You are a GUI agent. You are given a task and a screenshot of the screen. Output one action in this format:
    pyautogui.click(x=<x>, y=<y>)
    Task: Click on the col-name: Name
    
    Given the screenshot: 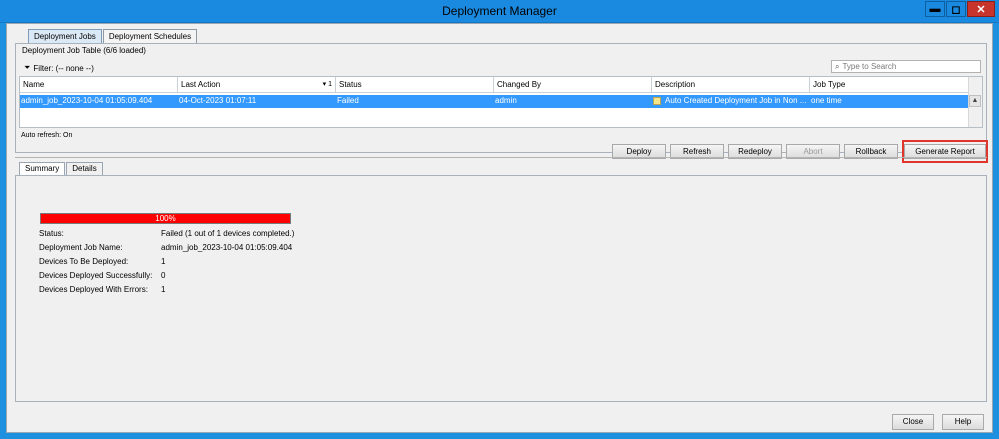 What is the action you would take?
    pyautogui.click(x=99, y=85)
    